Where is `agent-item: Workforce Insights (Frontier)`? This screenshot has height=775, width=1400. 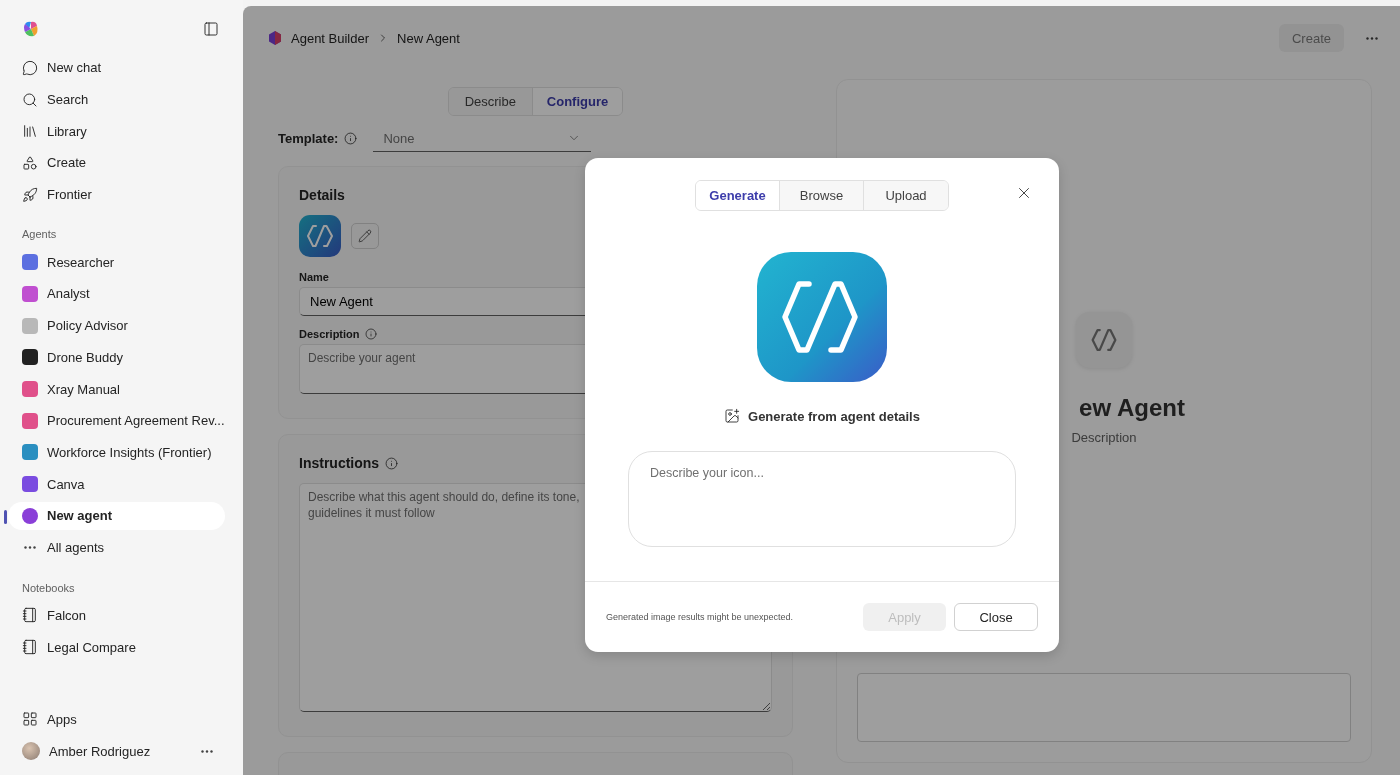
agent-item: Workforce Insights (Frontier) is located at coordinates (116, 452).